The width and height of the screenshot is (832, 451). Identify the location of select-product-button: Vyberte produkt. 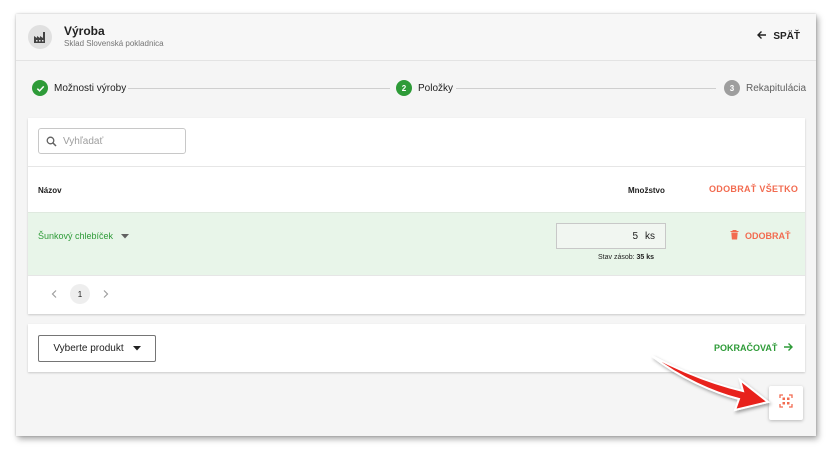
(97, 348).